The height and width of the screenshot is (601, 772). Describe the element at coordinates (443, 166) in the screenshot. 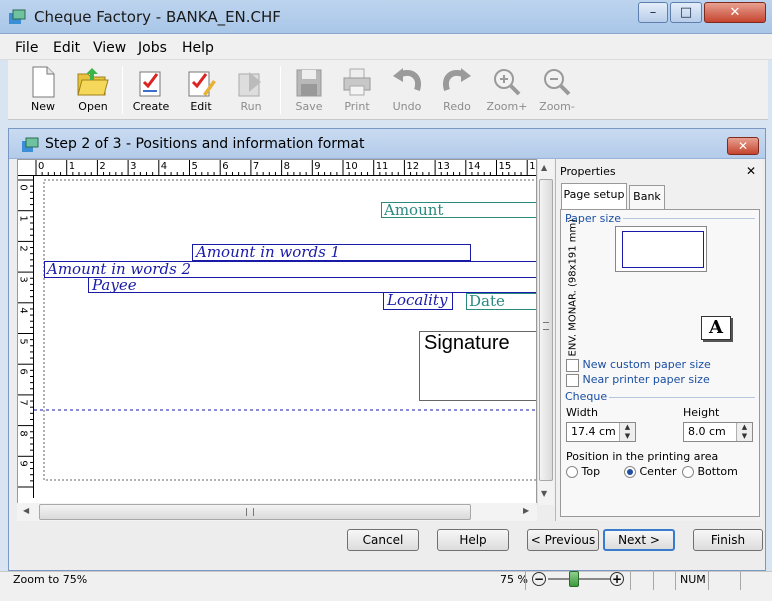

I see `ruler-horizontal-label: 13` at that location.